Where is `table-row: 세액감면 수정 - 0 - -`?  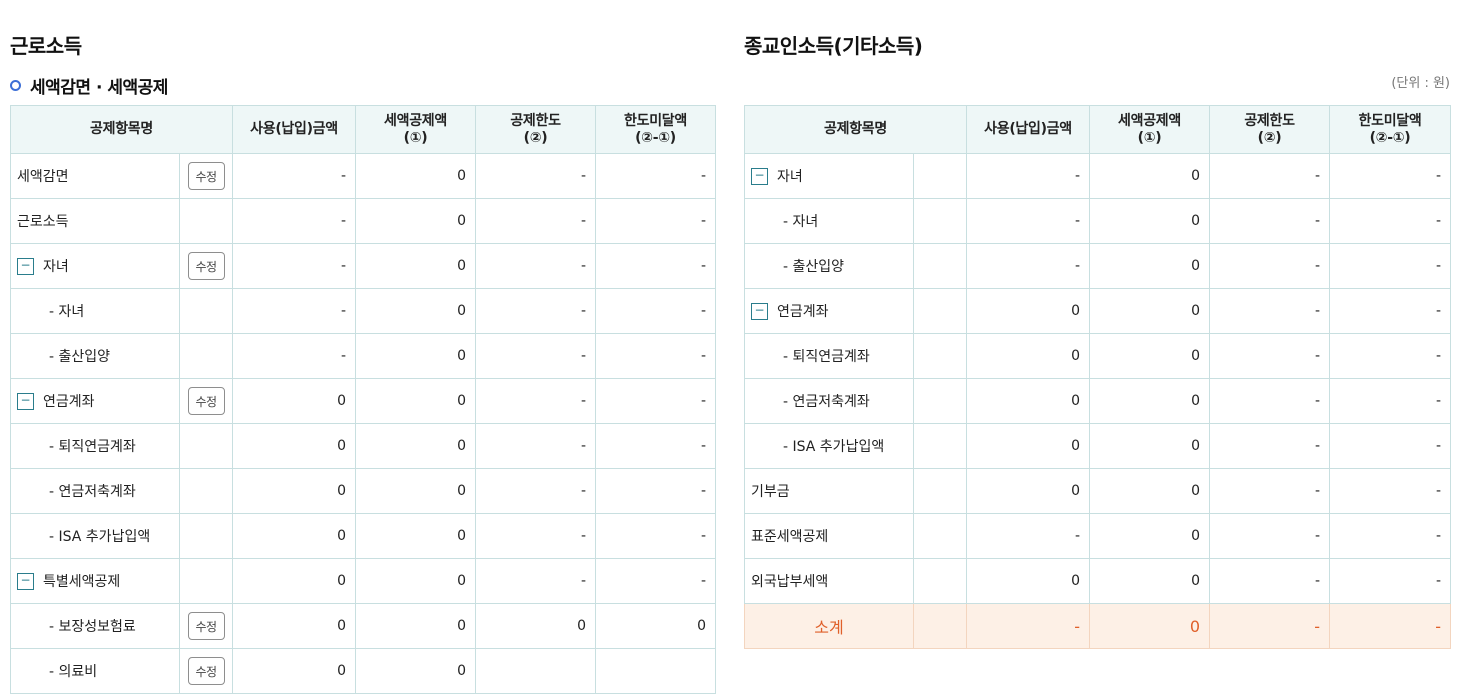 table-row: 세액감면 수정 - 0 - - is located at coordinates (363, 176).